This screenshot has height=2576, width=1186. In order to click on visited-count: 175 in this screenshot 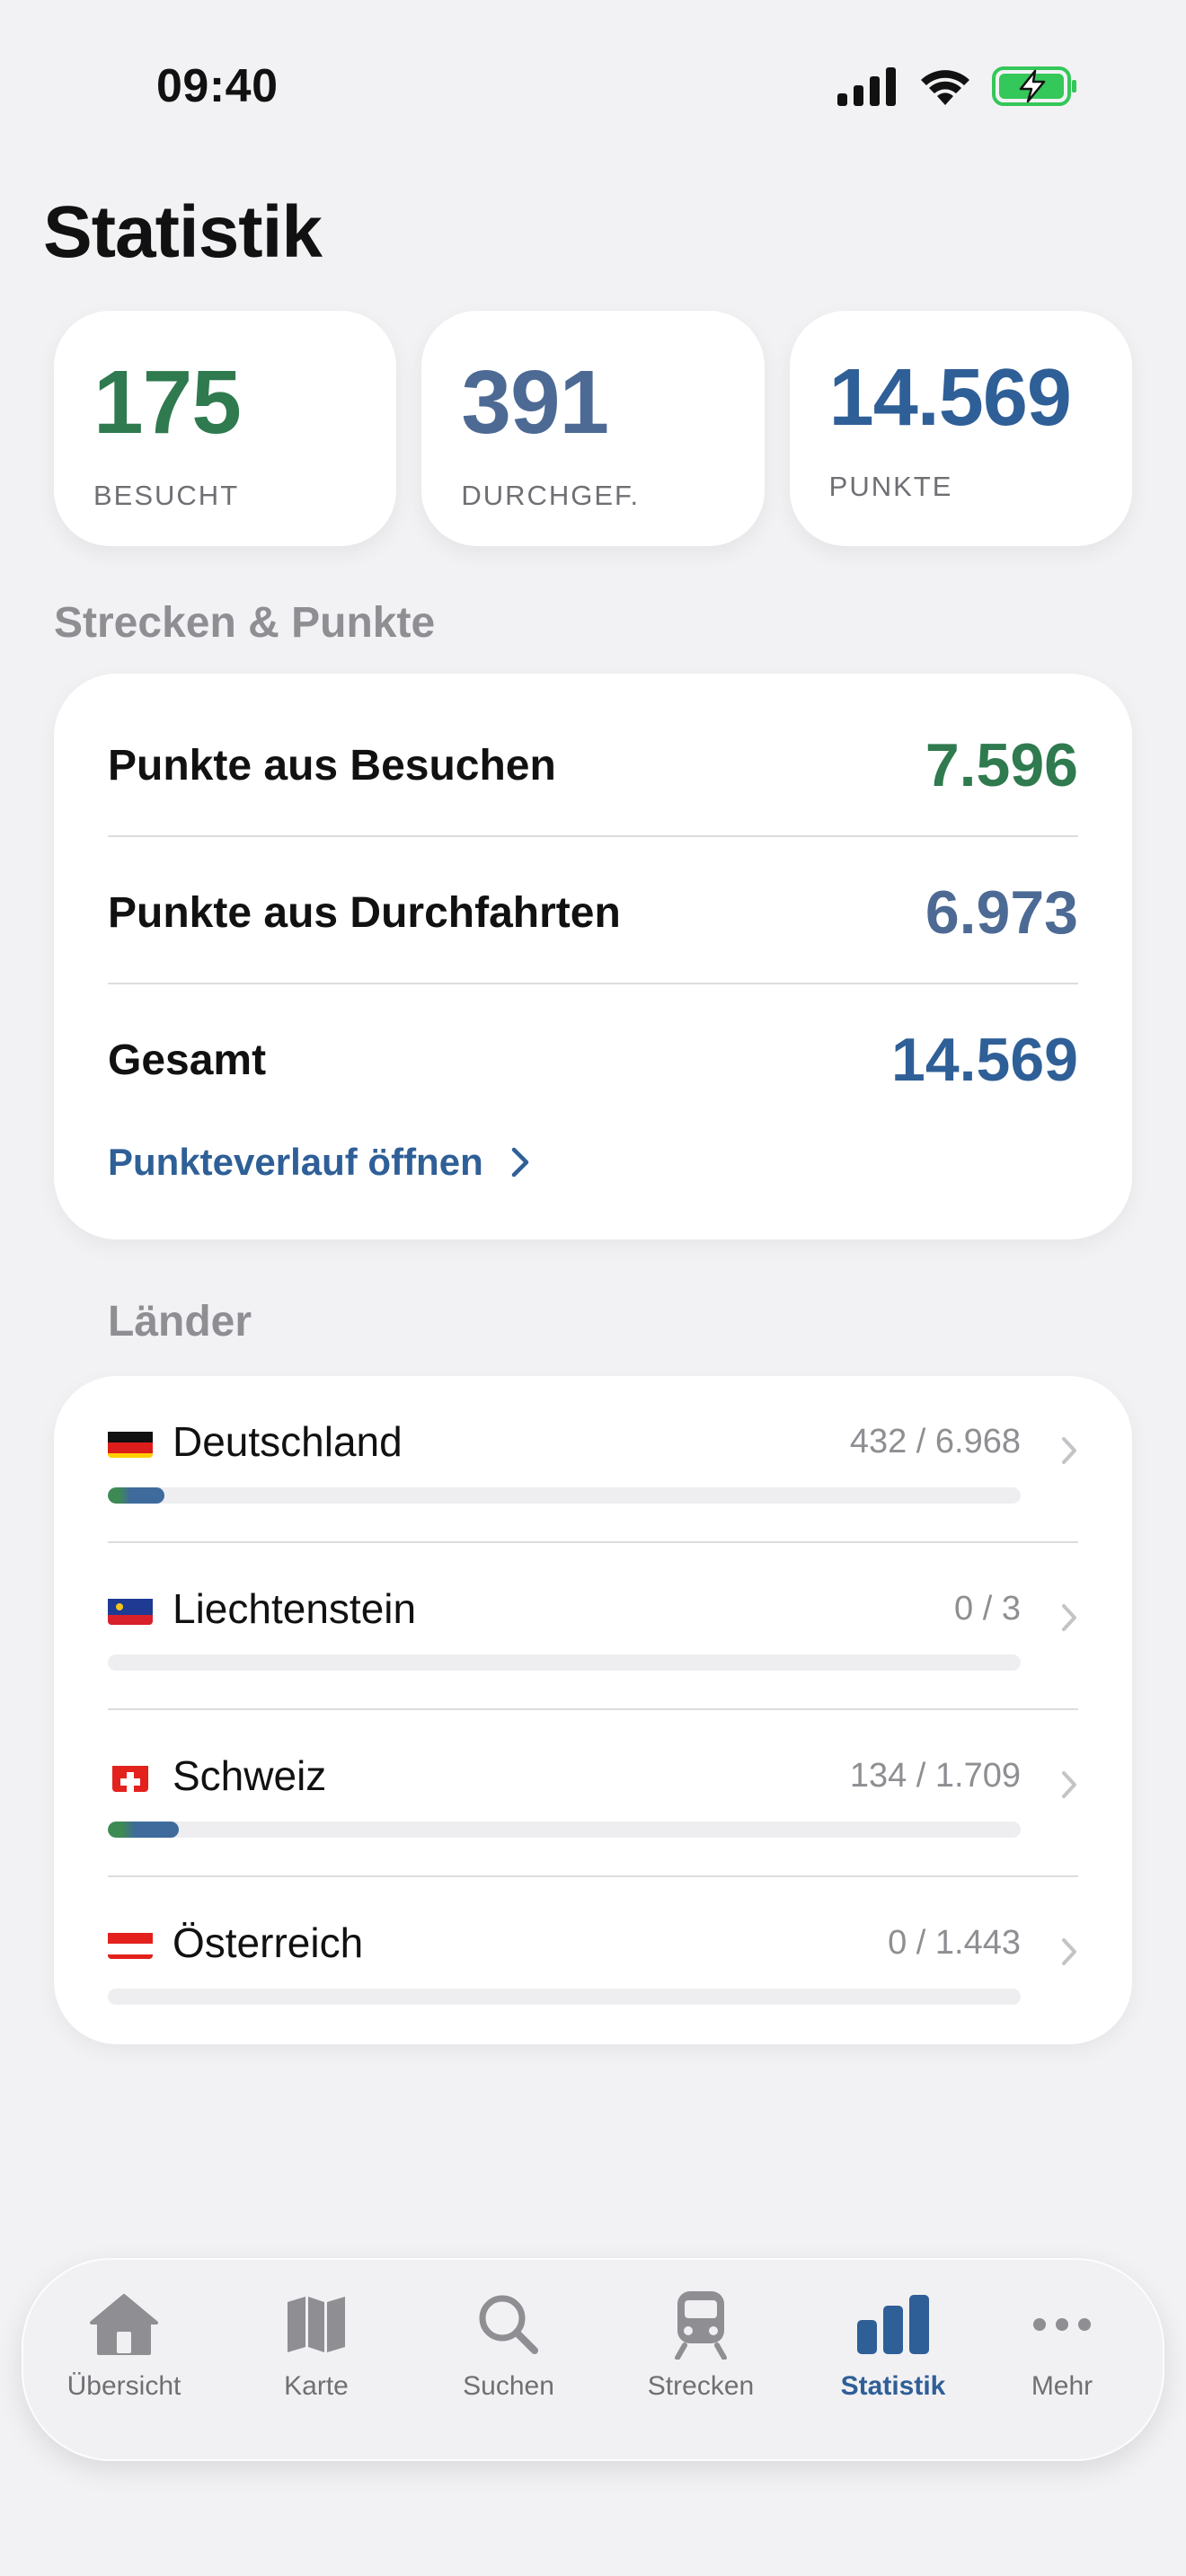, I will do `click(167, 402)`.